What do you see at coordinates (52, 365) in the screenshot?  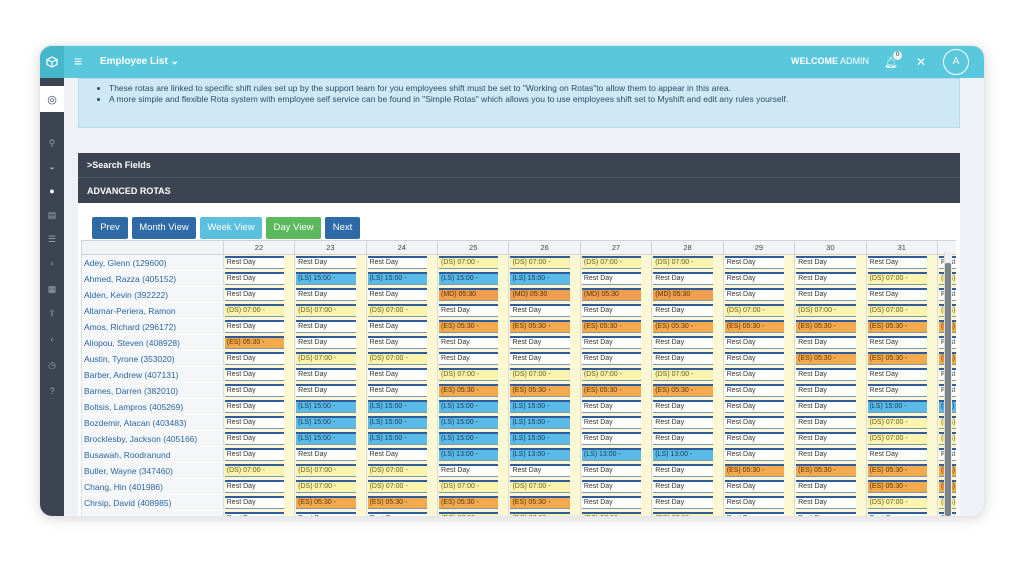 I see `clock-icon: ◷` at bounding box center [52, 365].